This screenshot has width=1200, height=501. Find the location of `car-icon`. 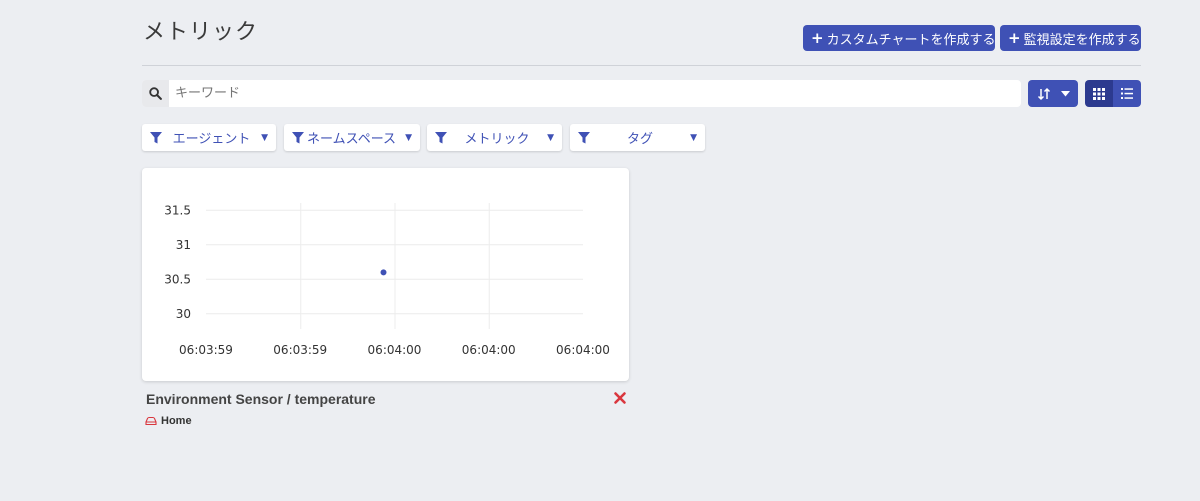

car-icon is located at coordinates (151, 421).